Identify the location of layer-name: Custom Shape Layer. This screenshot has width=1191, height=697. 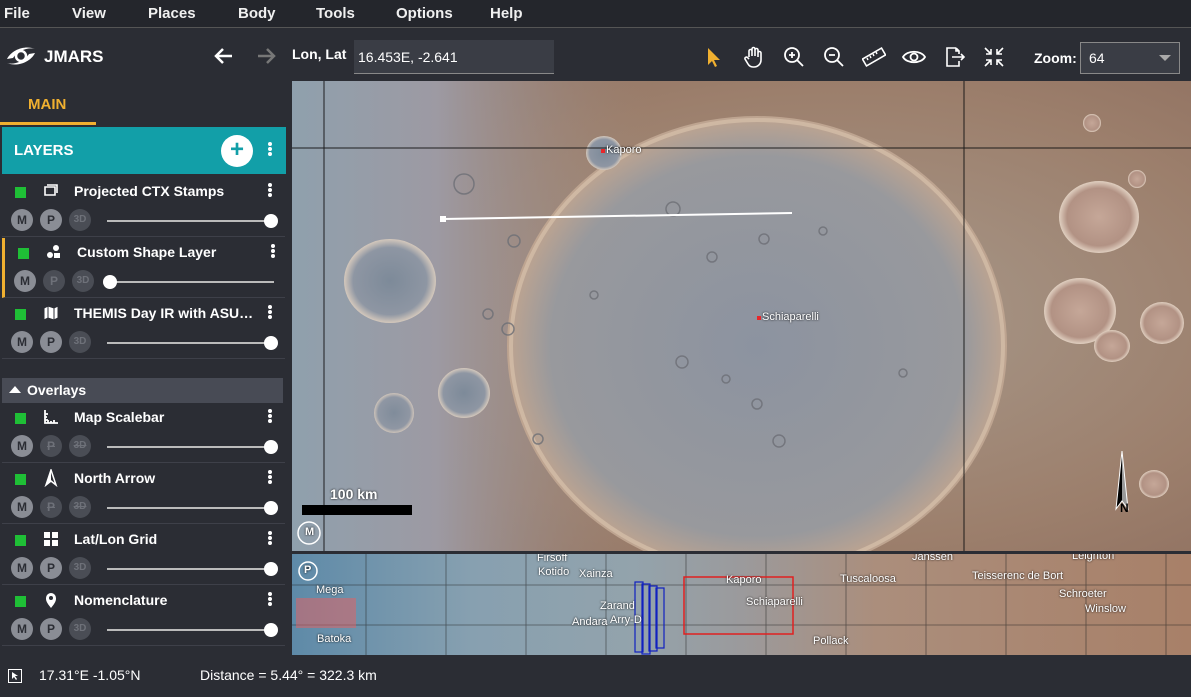
(147, 252).